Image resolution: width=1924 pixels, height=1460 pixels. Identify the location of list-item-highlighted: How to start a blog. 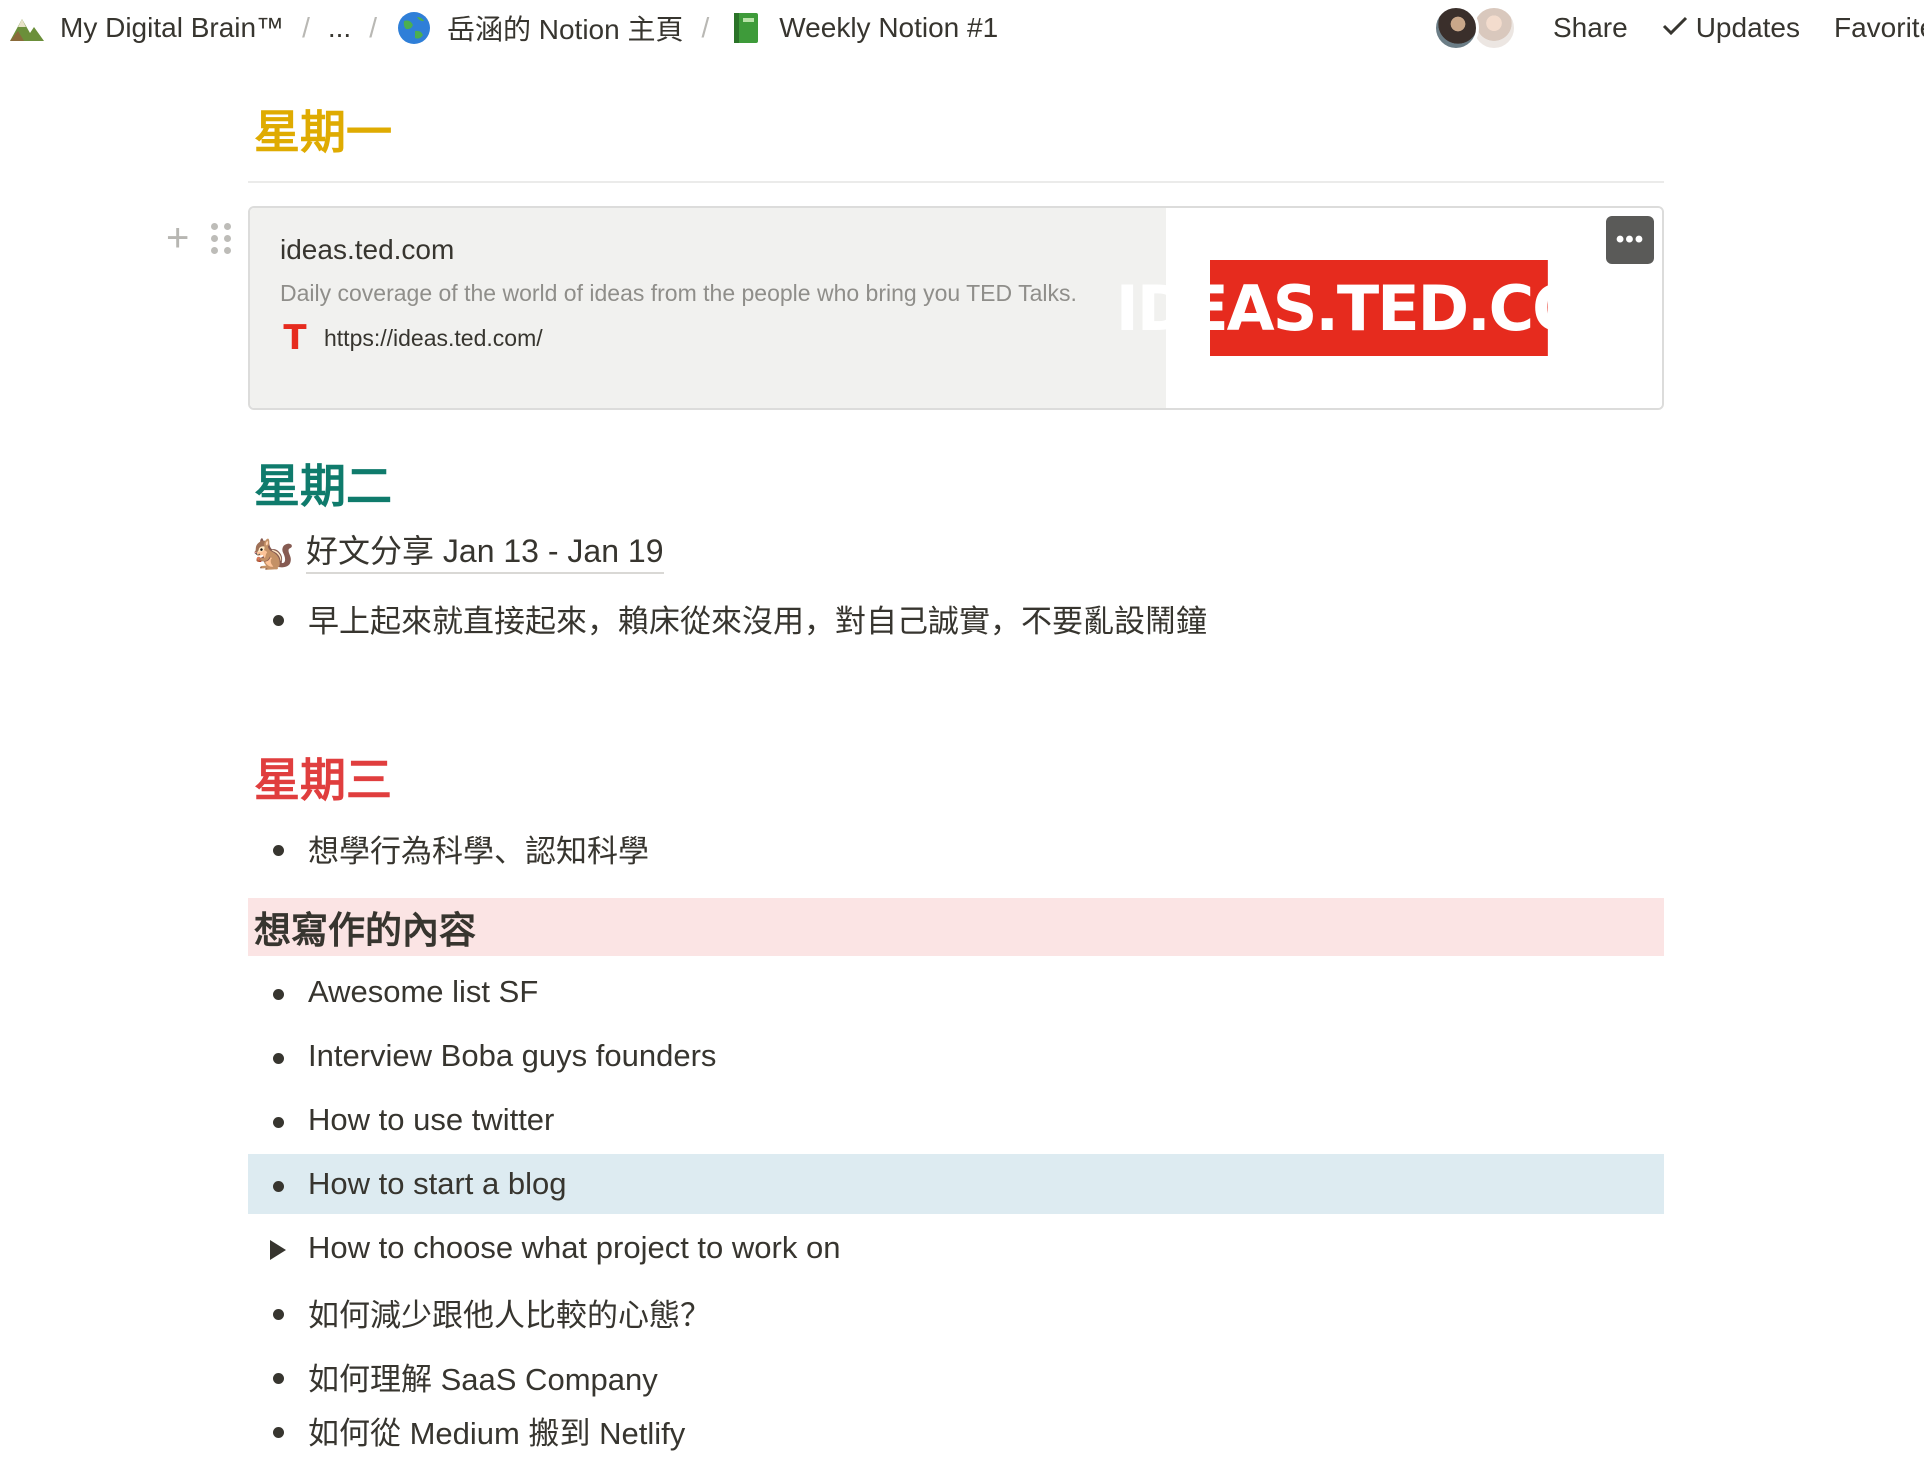
(956, 1184).